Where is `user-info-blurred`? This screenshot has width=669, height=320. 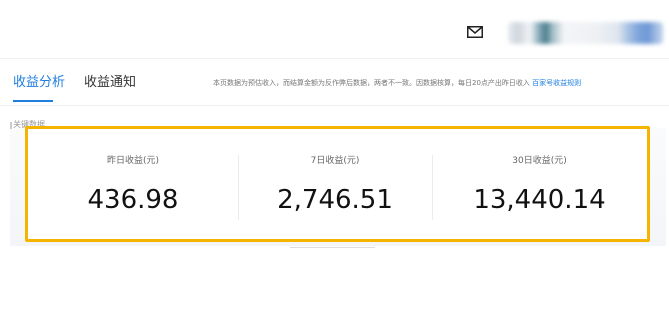 user-info-blurred is located at coordinates (585, 33).